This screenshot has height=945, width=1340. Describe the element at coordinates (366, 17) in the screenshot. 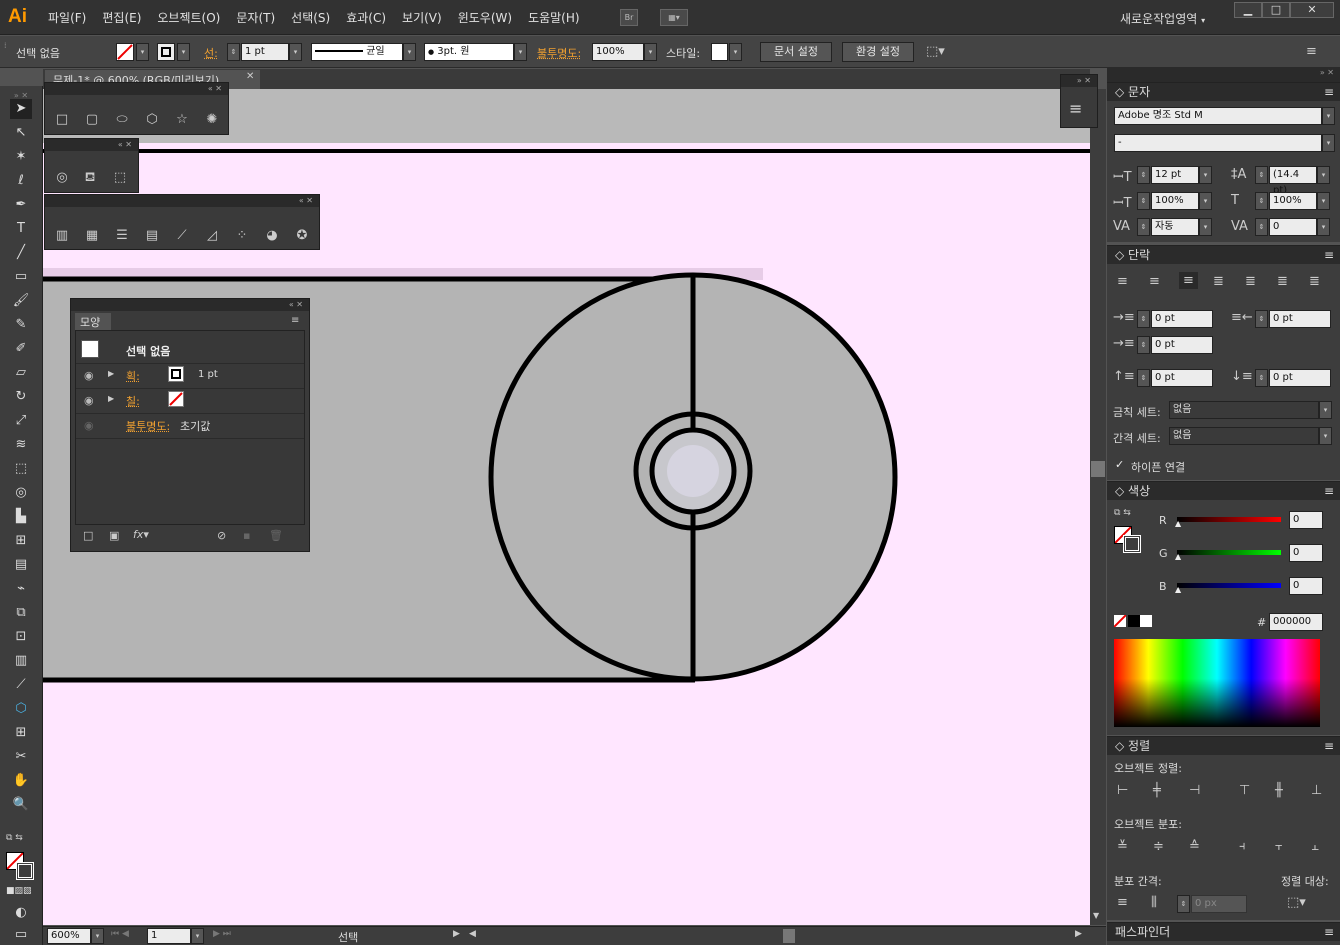

I see `menu-effect: 효과(C)` at that location.